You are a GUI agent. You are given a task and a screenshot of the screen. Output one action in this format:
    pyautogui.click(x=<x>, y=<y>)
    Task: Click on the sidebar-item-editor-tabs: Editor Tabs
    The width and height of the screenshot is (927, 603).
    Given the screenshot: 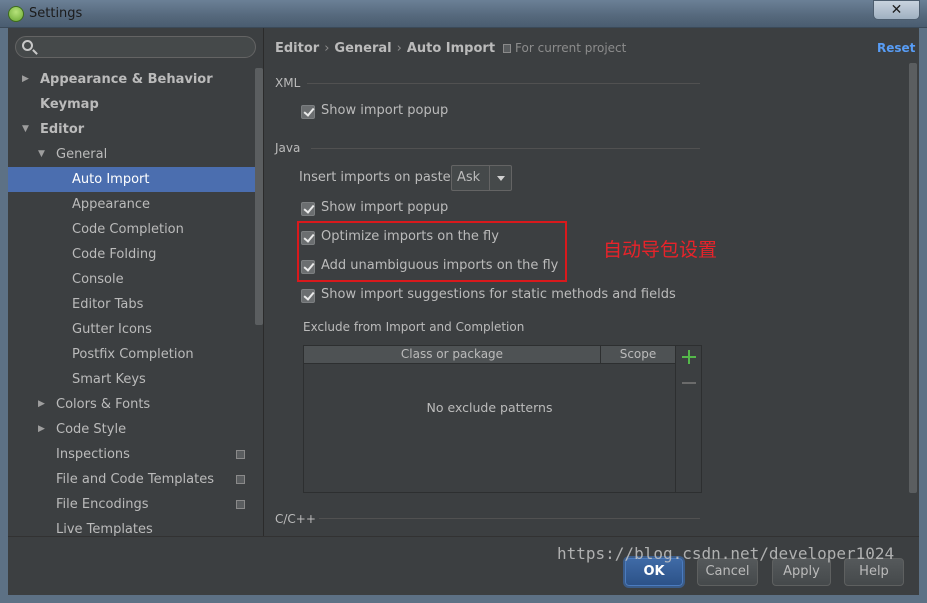 What is the action you would take?
    pyautogui.click(x=135, y=304)
    